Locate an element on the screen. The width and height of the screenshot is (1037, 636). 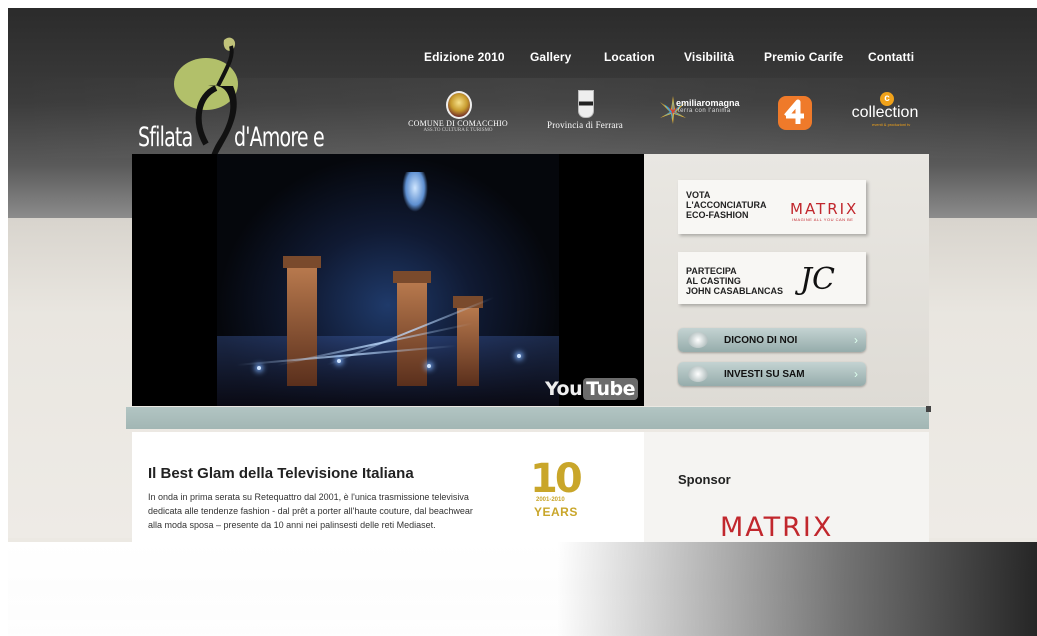
vota-line: L'ACCONCIATURA is located at coordinates (726, 205).